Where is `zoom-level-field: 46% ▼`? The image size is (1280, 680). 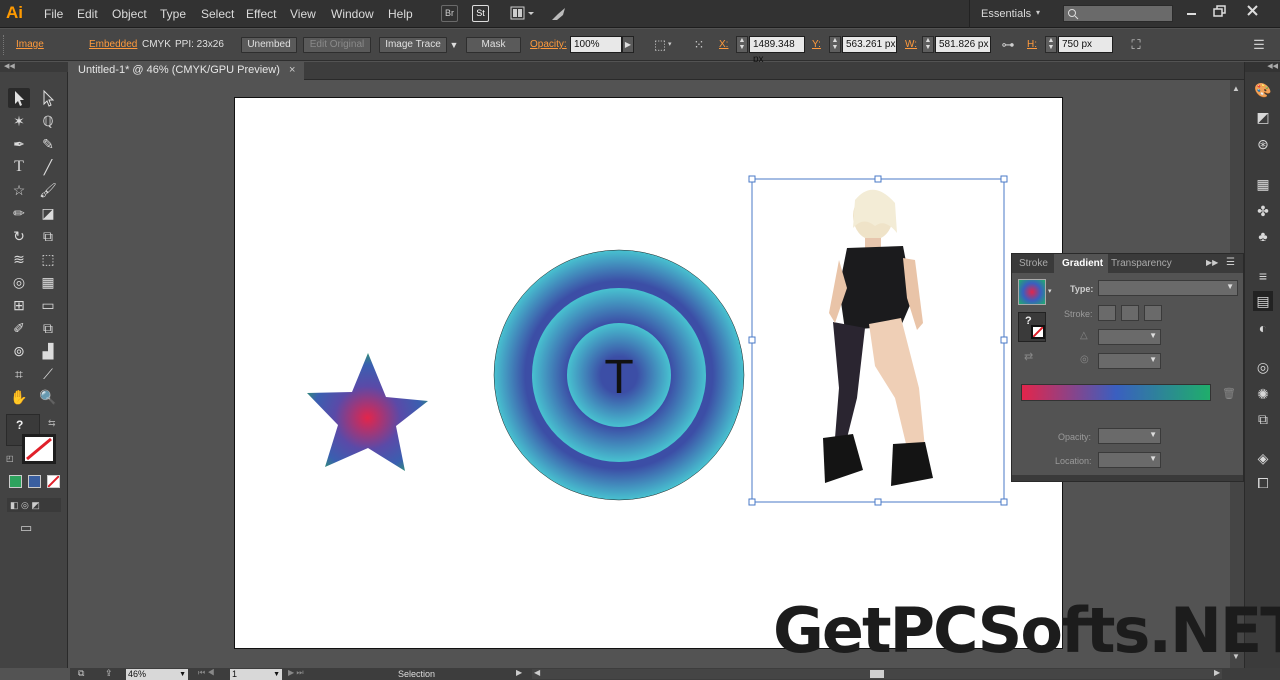
zoom-level-field: 46% ▼ is located at coordinates (157, 674).